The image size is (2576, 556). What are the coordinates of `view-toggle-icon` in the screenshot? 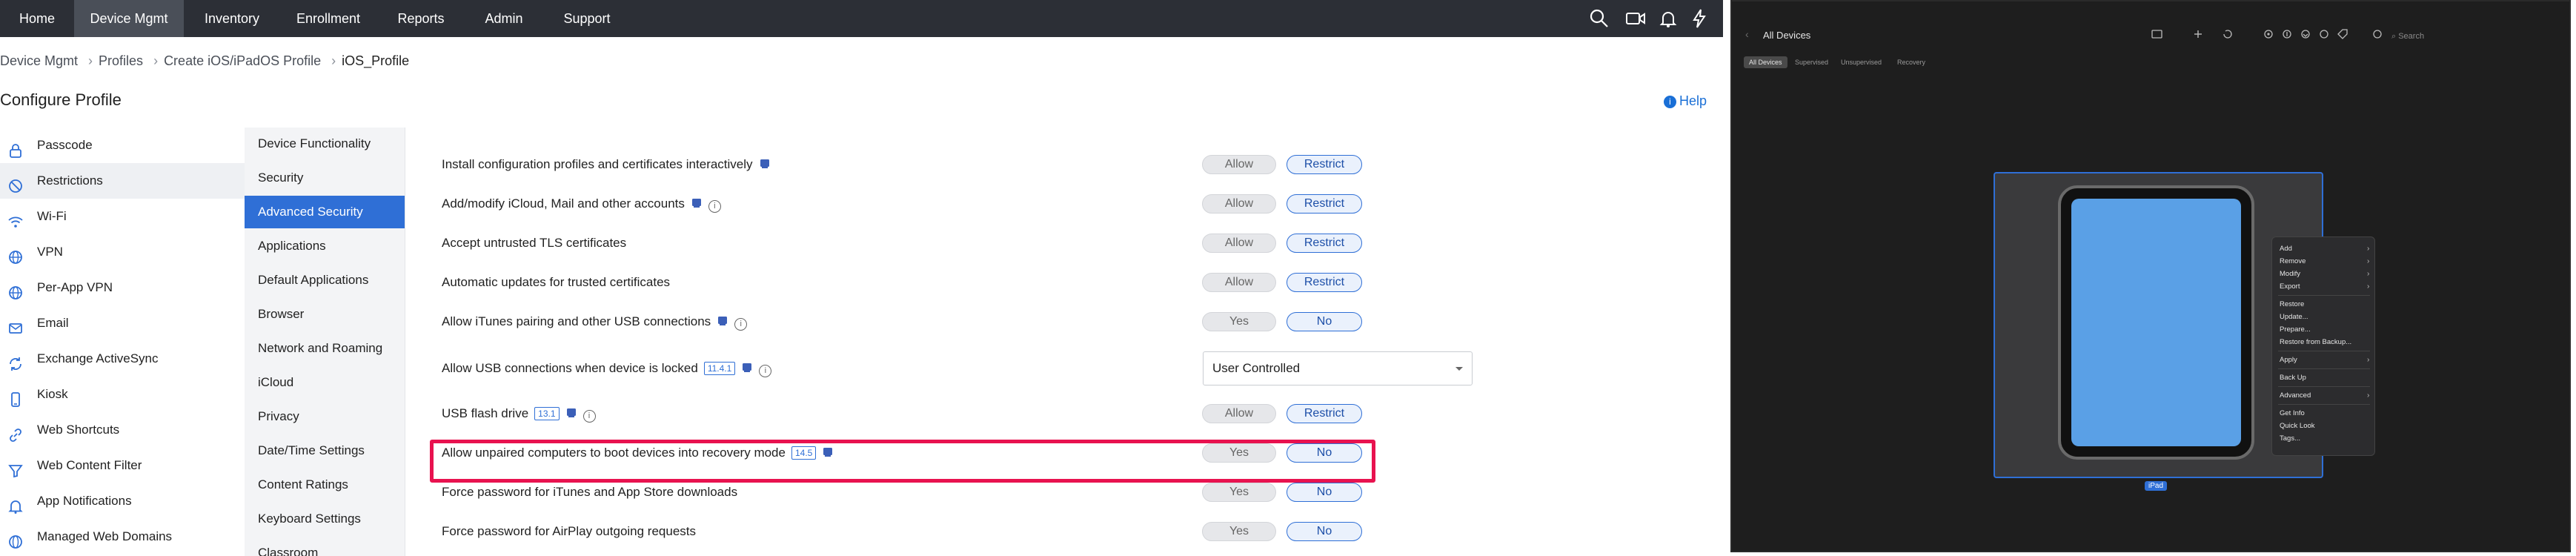 It's located at (2158, 34).